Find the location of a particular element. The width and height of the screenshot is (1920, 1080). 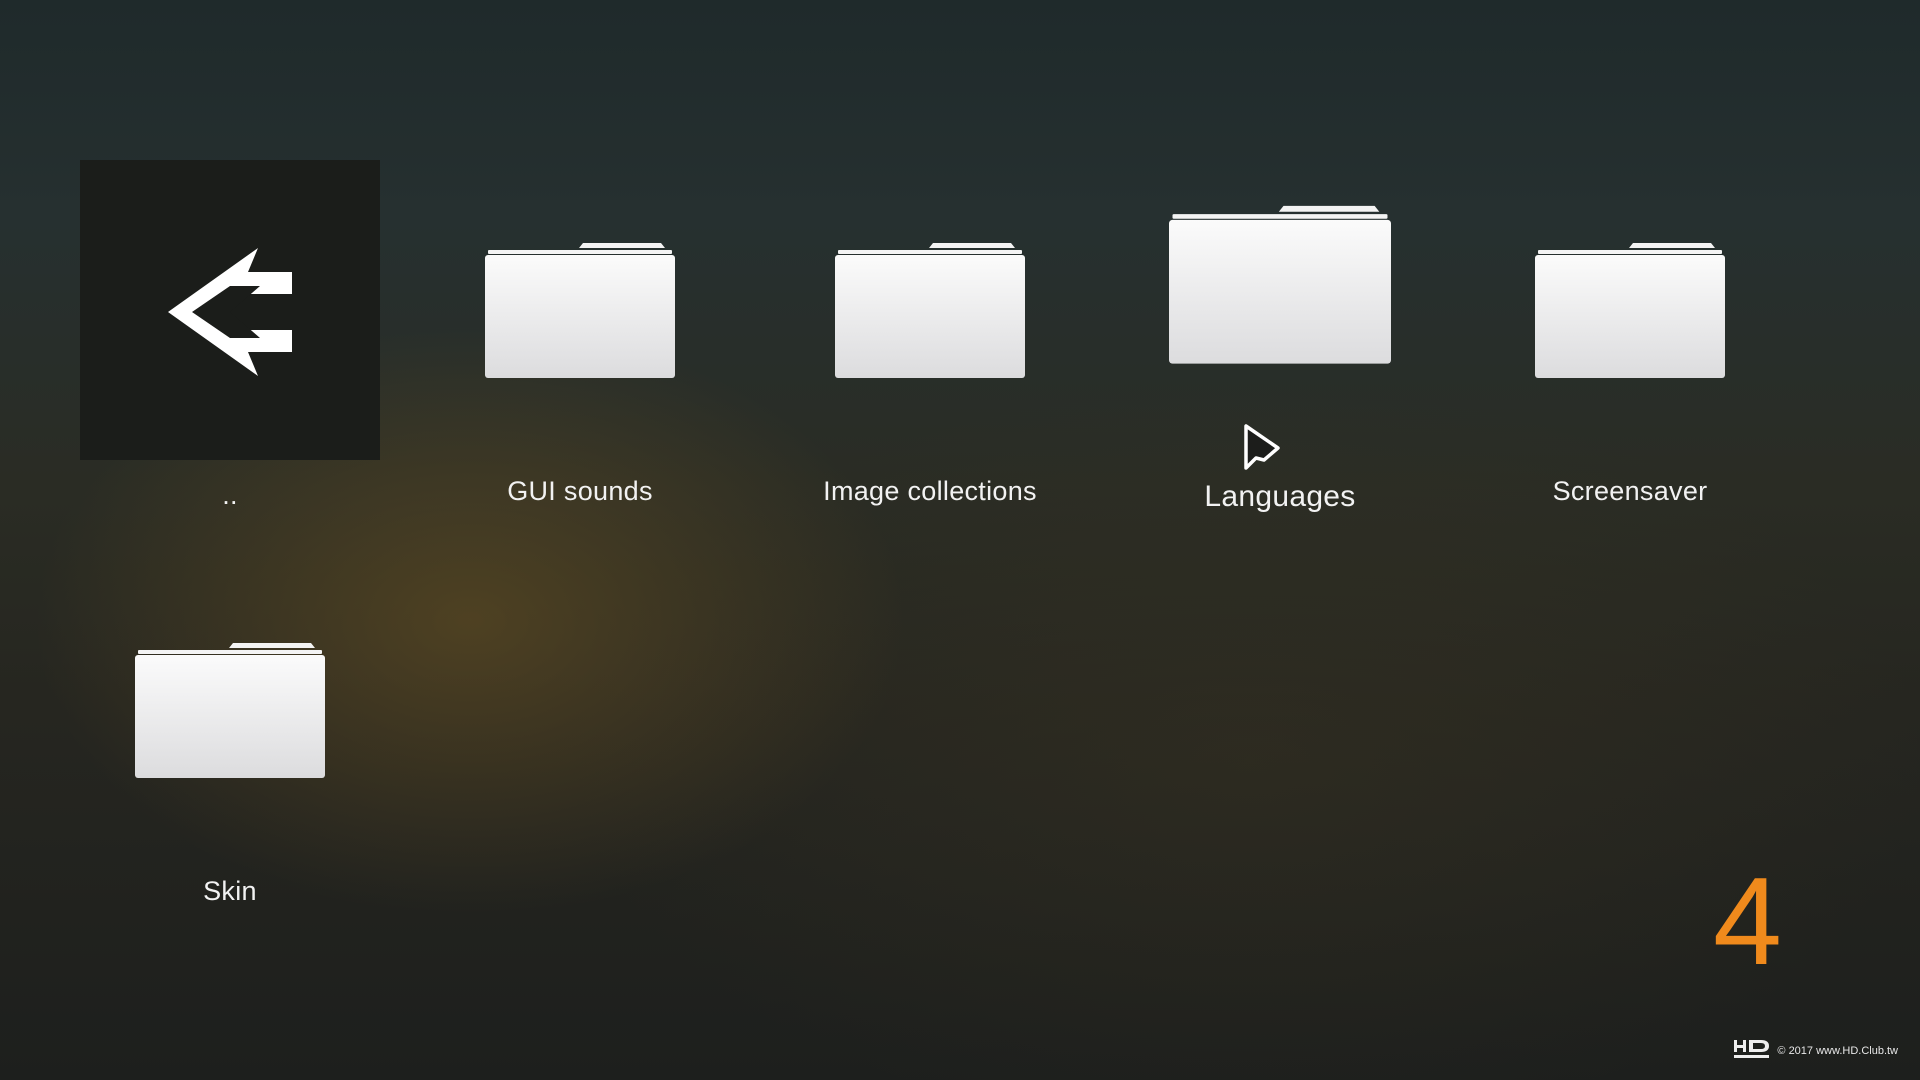

folder-item-screensaver: Screensaver is located at coordinates (1630, 340).